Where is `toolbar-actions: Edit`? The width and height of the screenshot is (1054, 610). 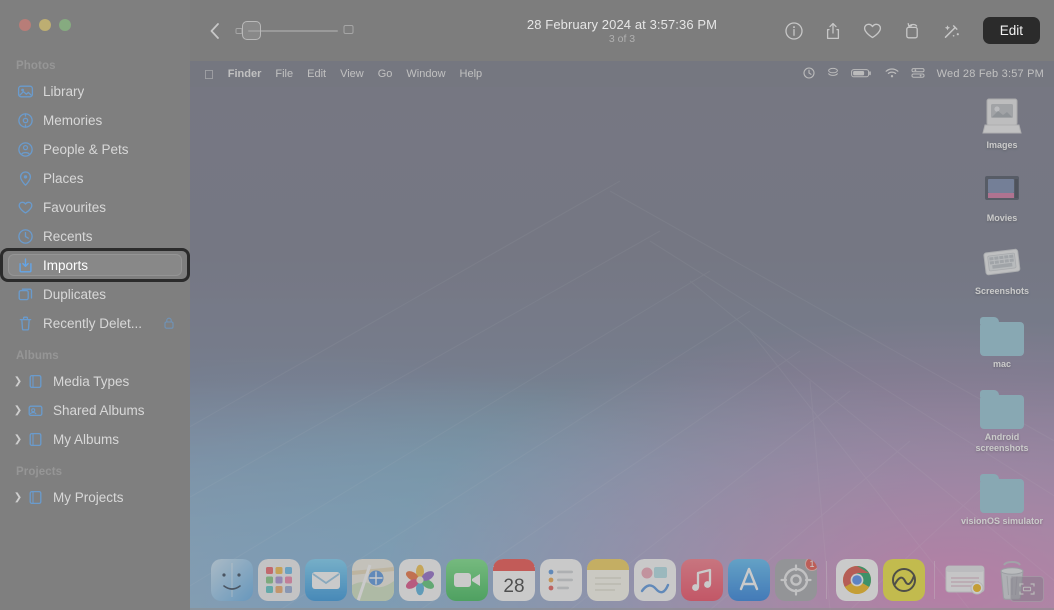 toolbar-actions: Edit is located at coordinates (912, 30).